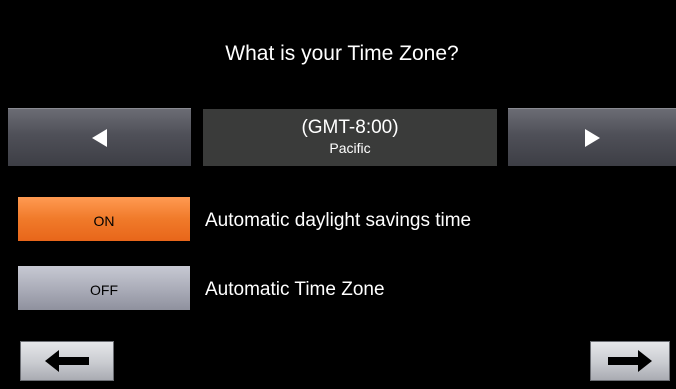  I want to click on triangle-right-icon, so click(592, 137).